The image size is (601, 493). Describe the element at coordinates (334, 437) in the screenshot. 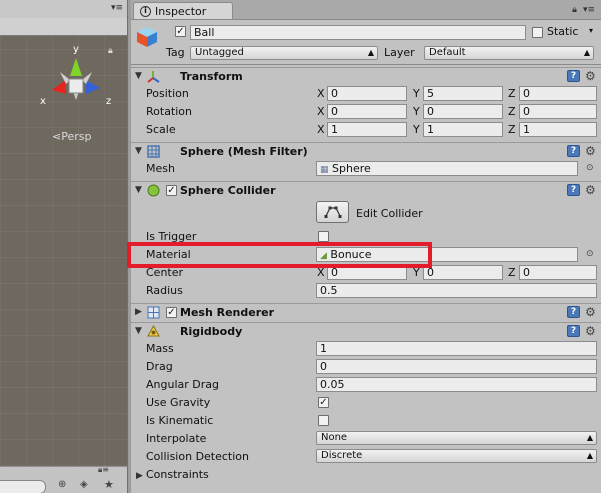

I see `interpolate-value: None` at that location.